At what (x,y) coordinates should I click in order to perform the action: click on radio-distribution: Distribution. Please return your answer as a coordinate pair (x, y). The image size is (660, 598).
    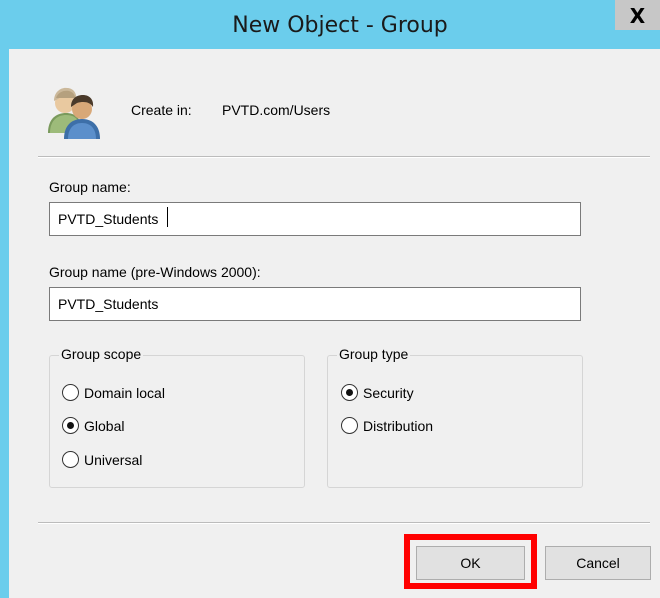
    Looking at the image, I should click on (387, 425).